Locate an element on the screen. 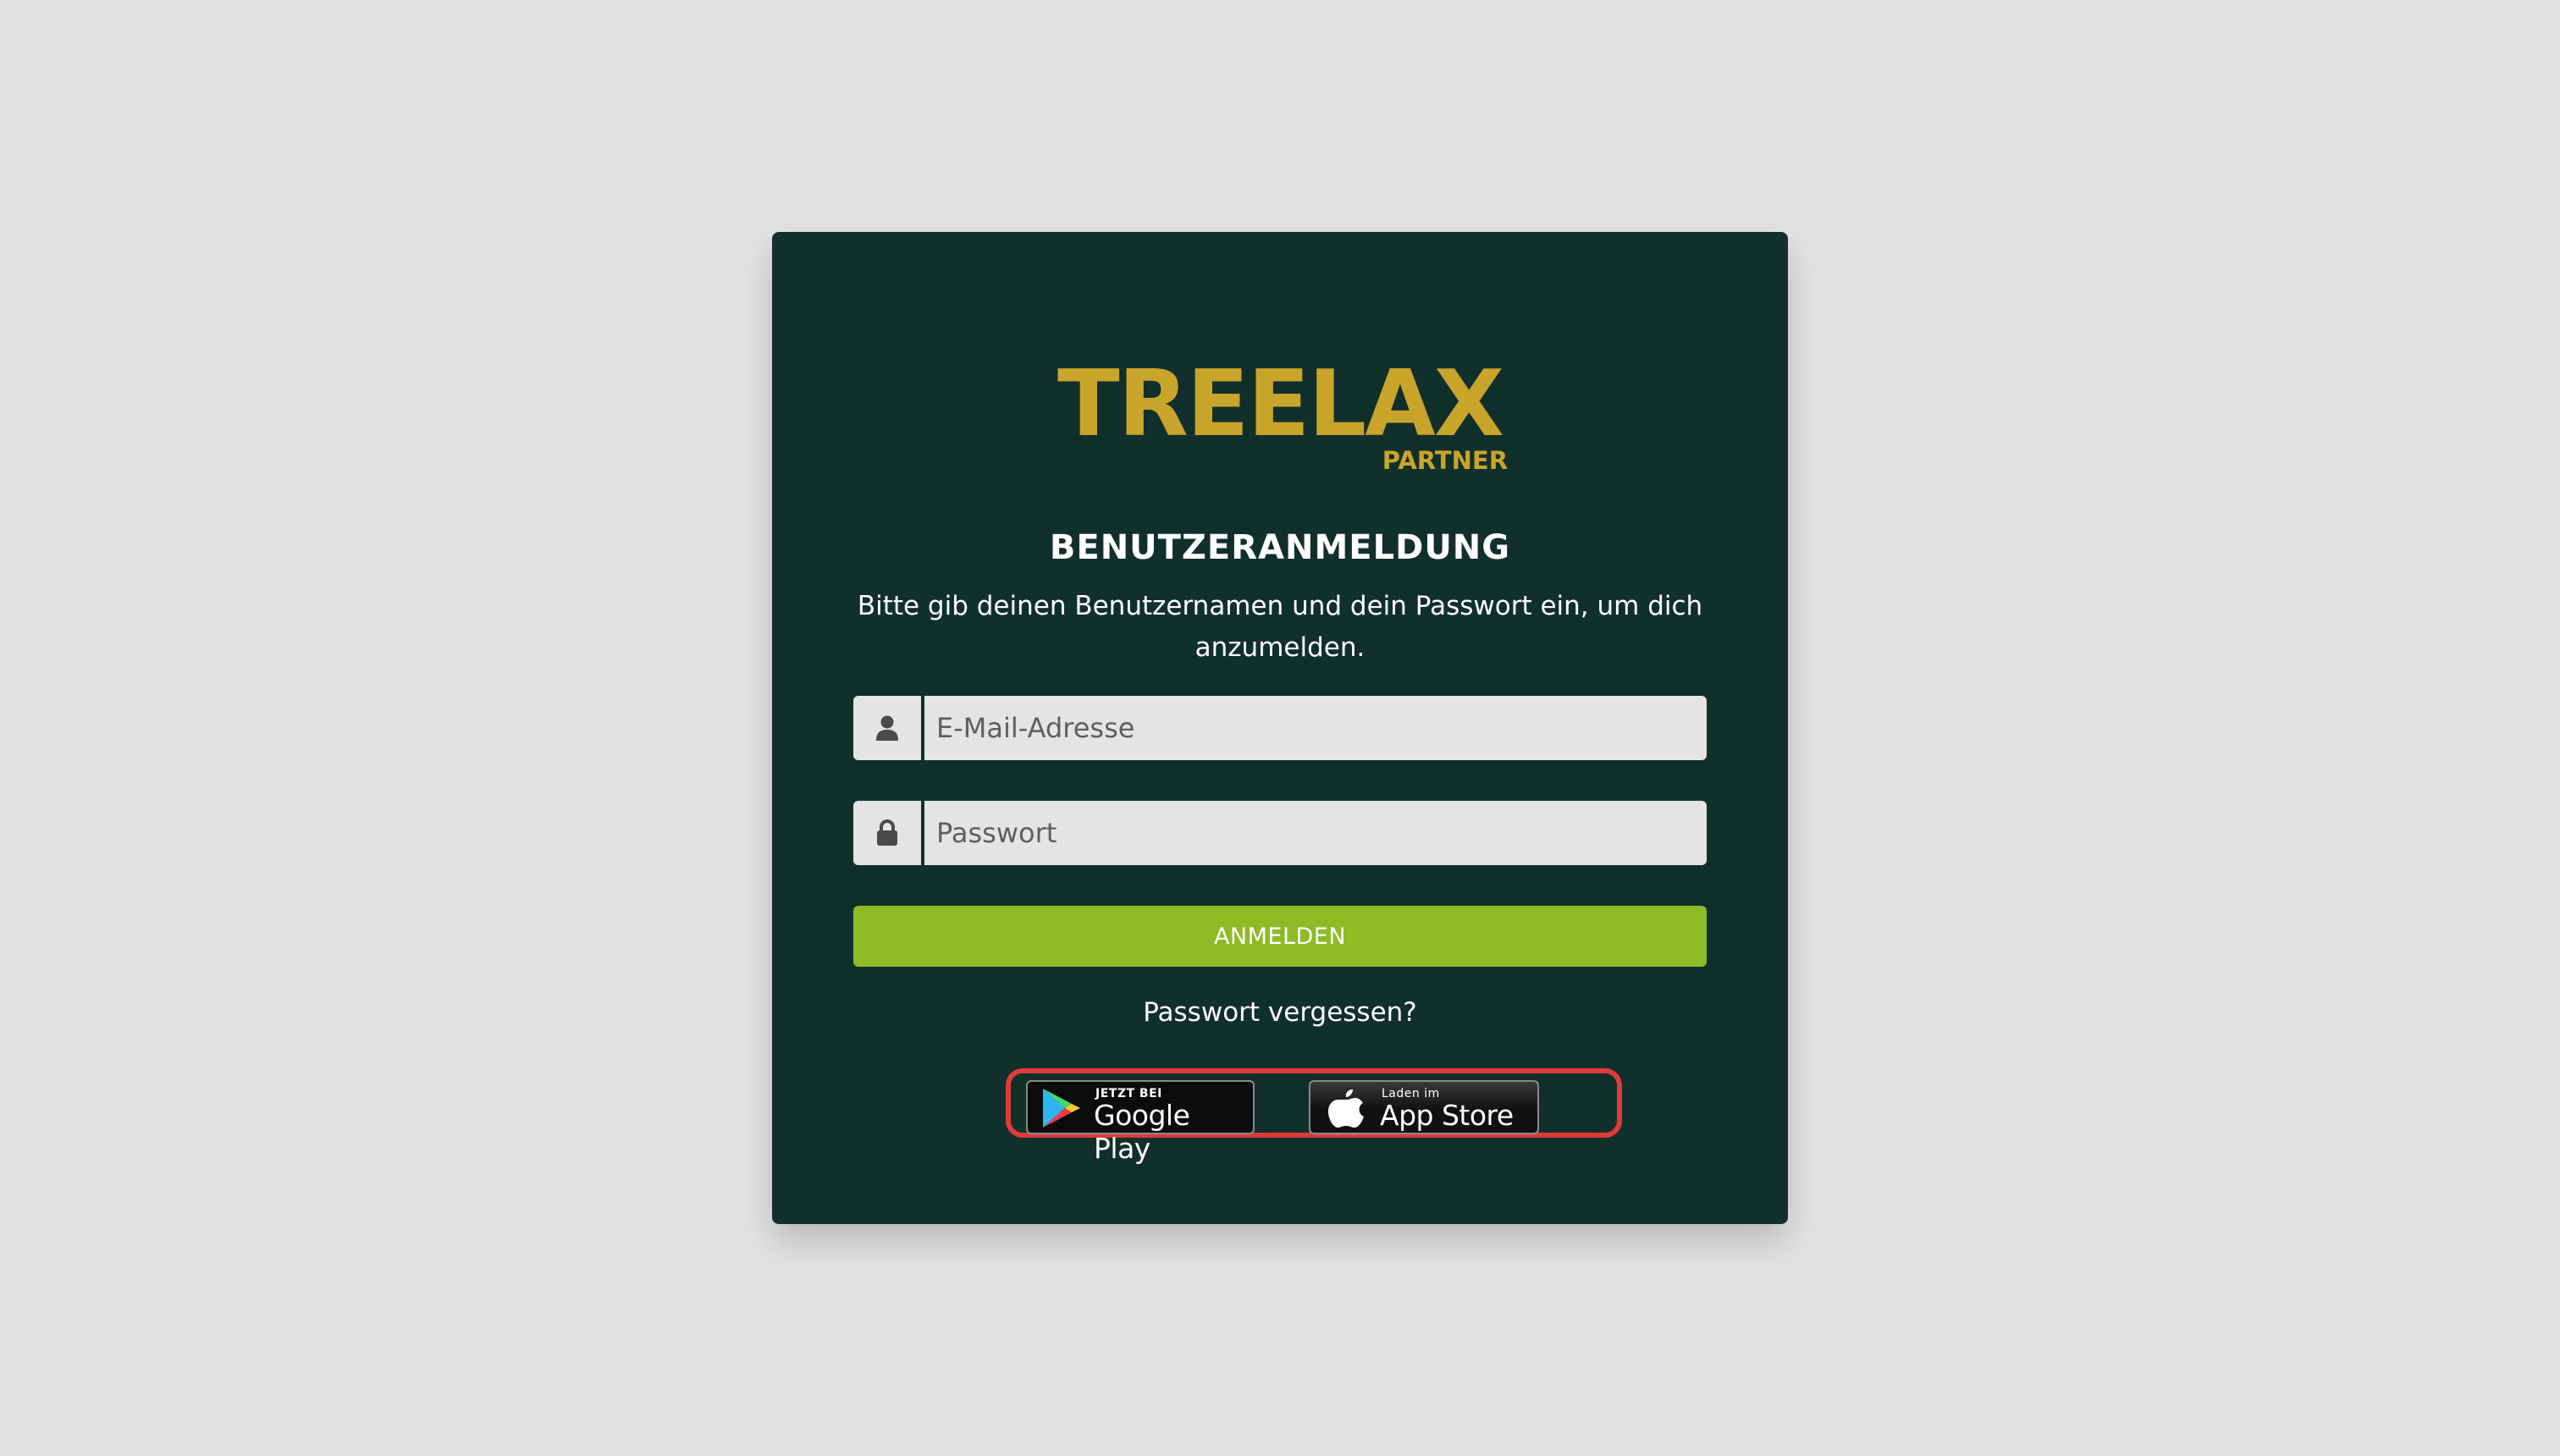 This screenshot has width=2560, height=1456. email-field is located at coordinates (1311, 728).